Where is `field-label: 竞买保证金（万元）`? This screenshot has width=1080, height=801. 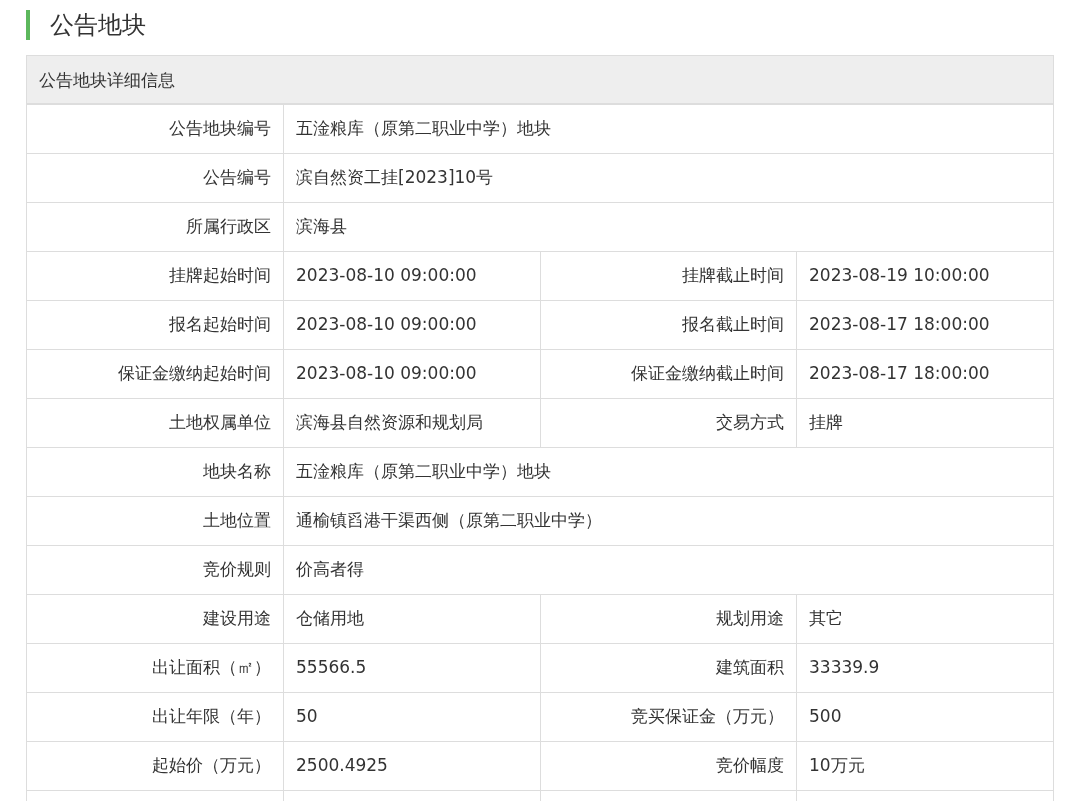
field-label: 竞买保证金（万元） is located at coordinates (668, 717).